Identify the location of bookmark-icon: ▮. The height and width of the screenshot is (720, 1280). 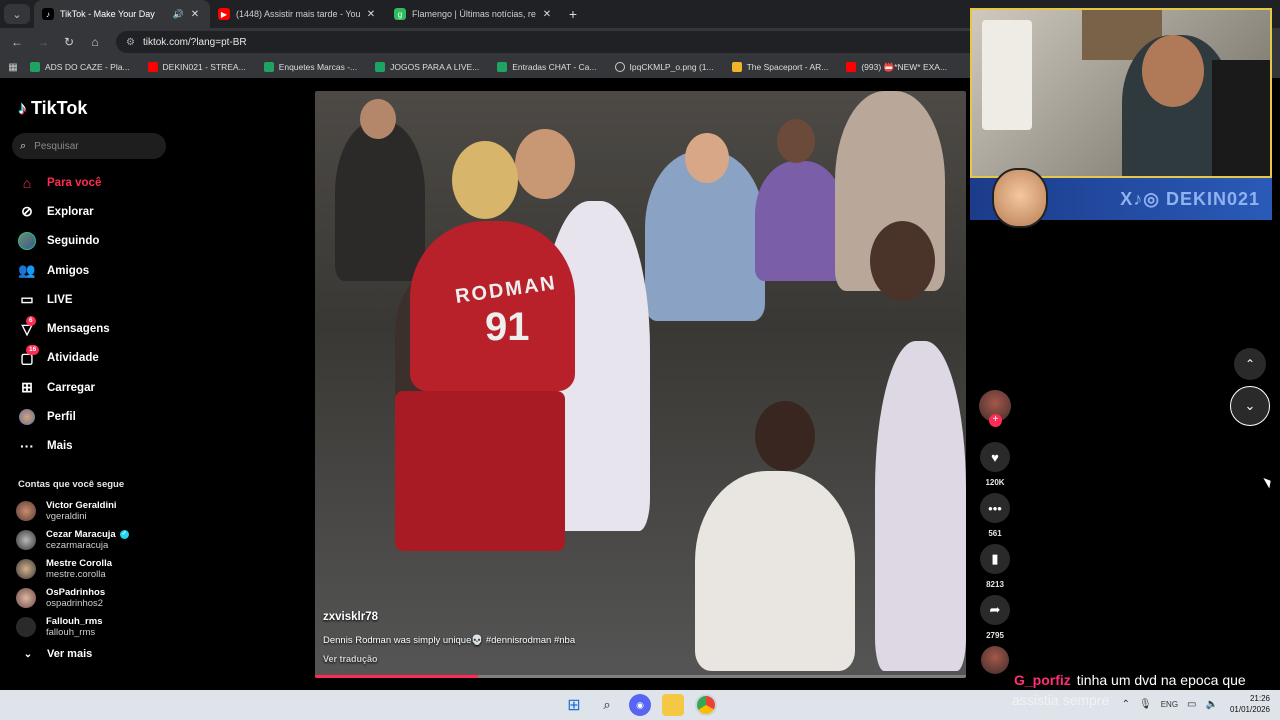
(995, 559).